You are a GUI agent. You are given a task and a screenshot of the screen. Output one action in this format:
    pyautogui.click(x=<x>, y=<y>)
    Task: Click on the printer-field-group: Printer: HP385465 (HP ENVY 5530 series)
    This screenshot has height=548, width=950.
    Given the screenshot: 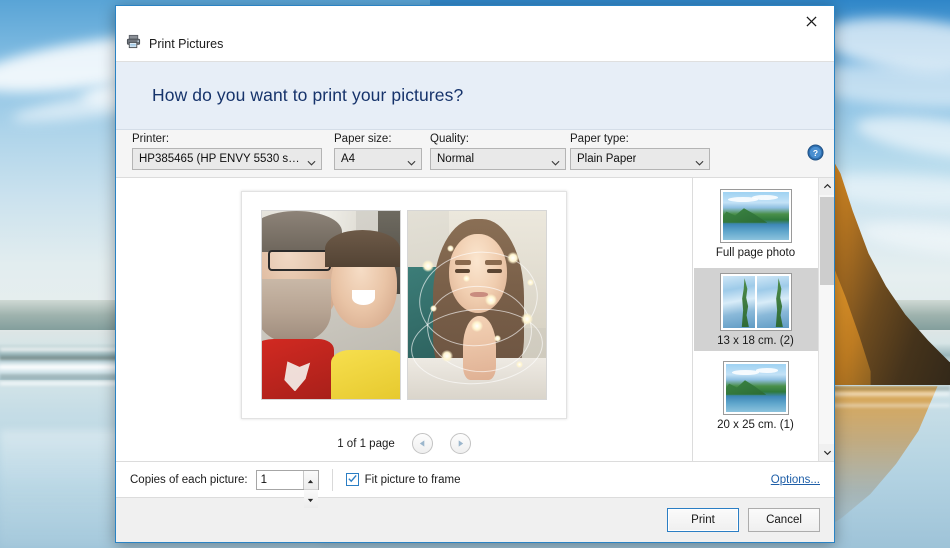 What is the action you would take?
    pyautogui.click(x=227, y=151)
    